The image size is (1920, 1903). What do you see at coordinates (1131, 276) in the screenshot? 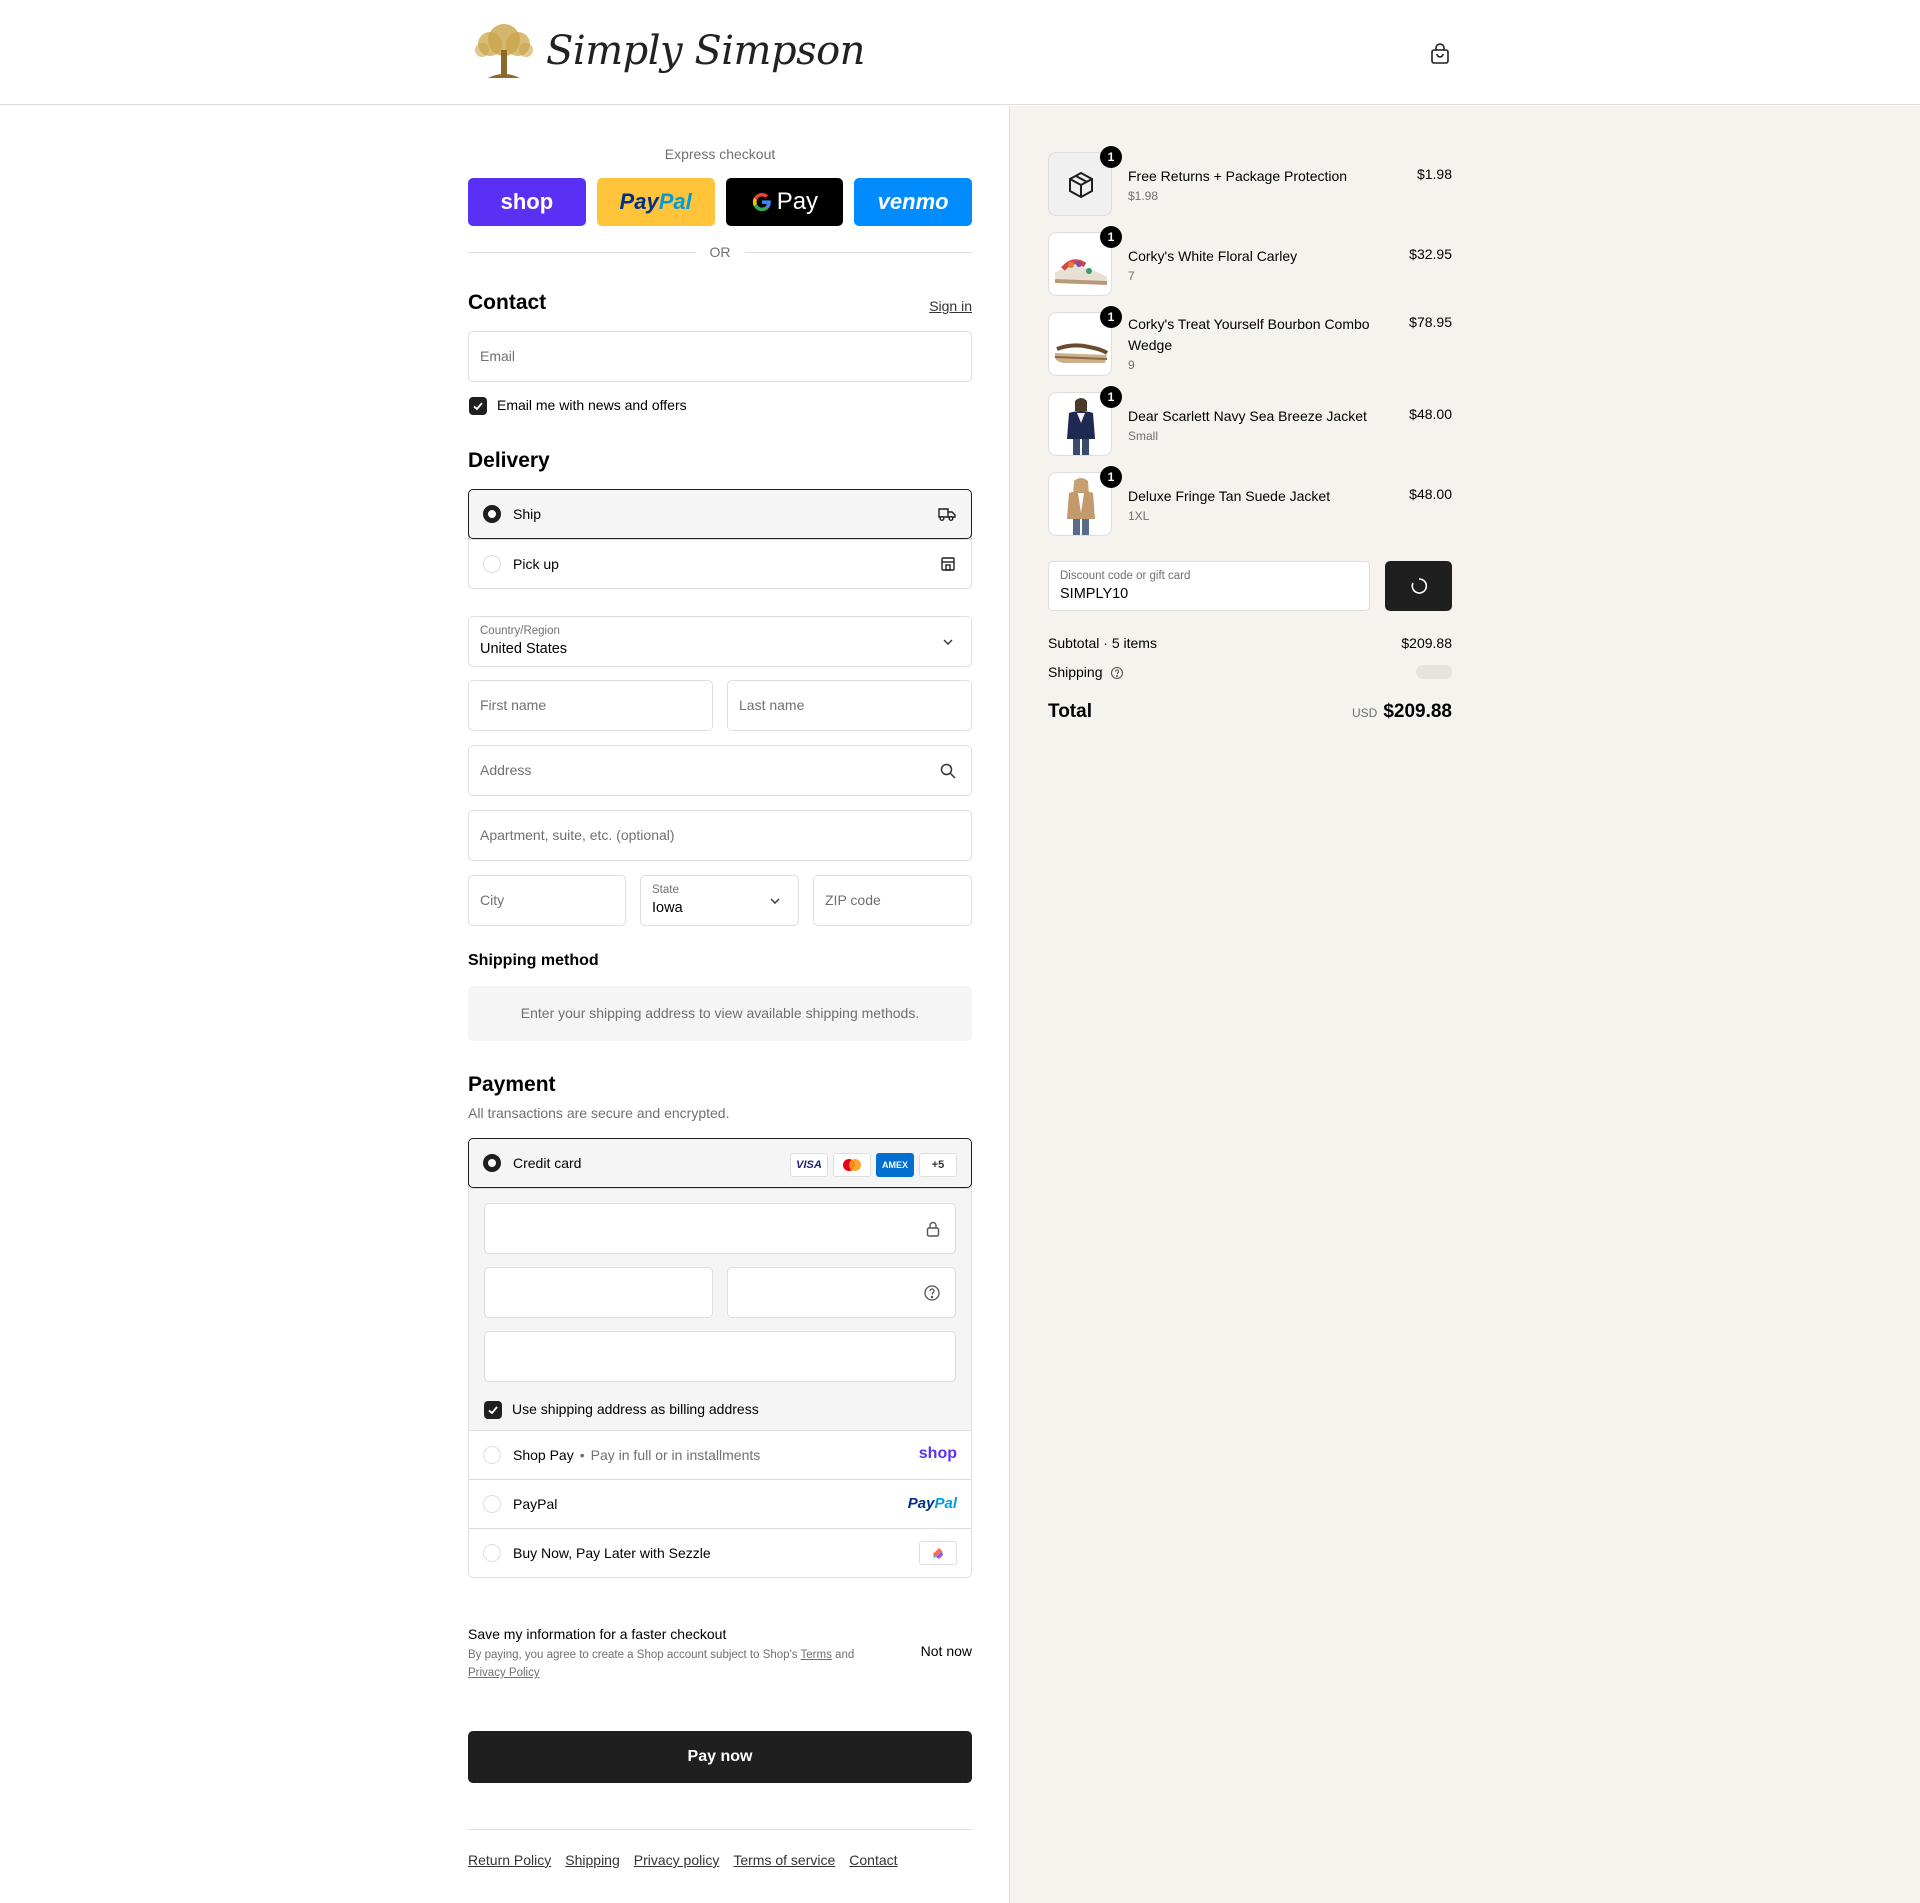
I see `item-variant: 7` at bounding box center [1131, 276].